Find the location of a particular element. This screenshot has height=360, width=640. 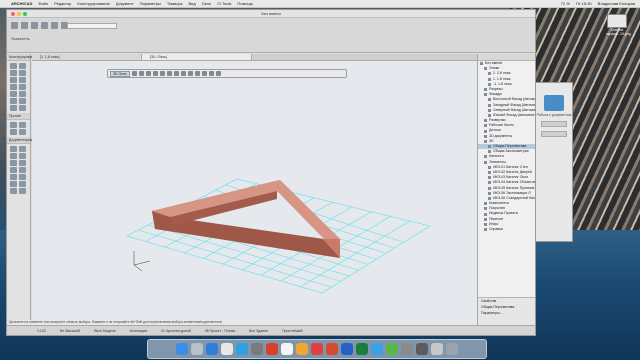

lamp-tool-icon is located at coordinates (13, 132).